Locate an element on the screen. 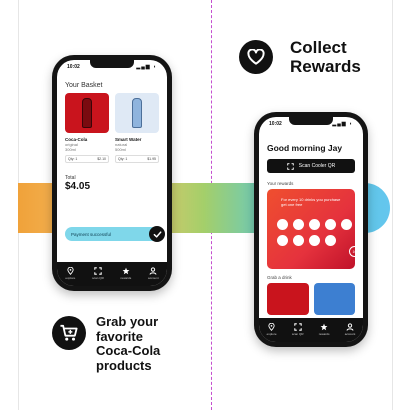 The image size is (411, 410). rewards-section-label: Your rewards is located at coordinates (280, 183).